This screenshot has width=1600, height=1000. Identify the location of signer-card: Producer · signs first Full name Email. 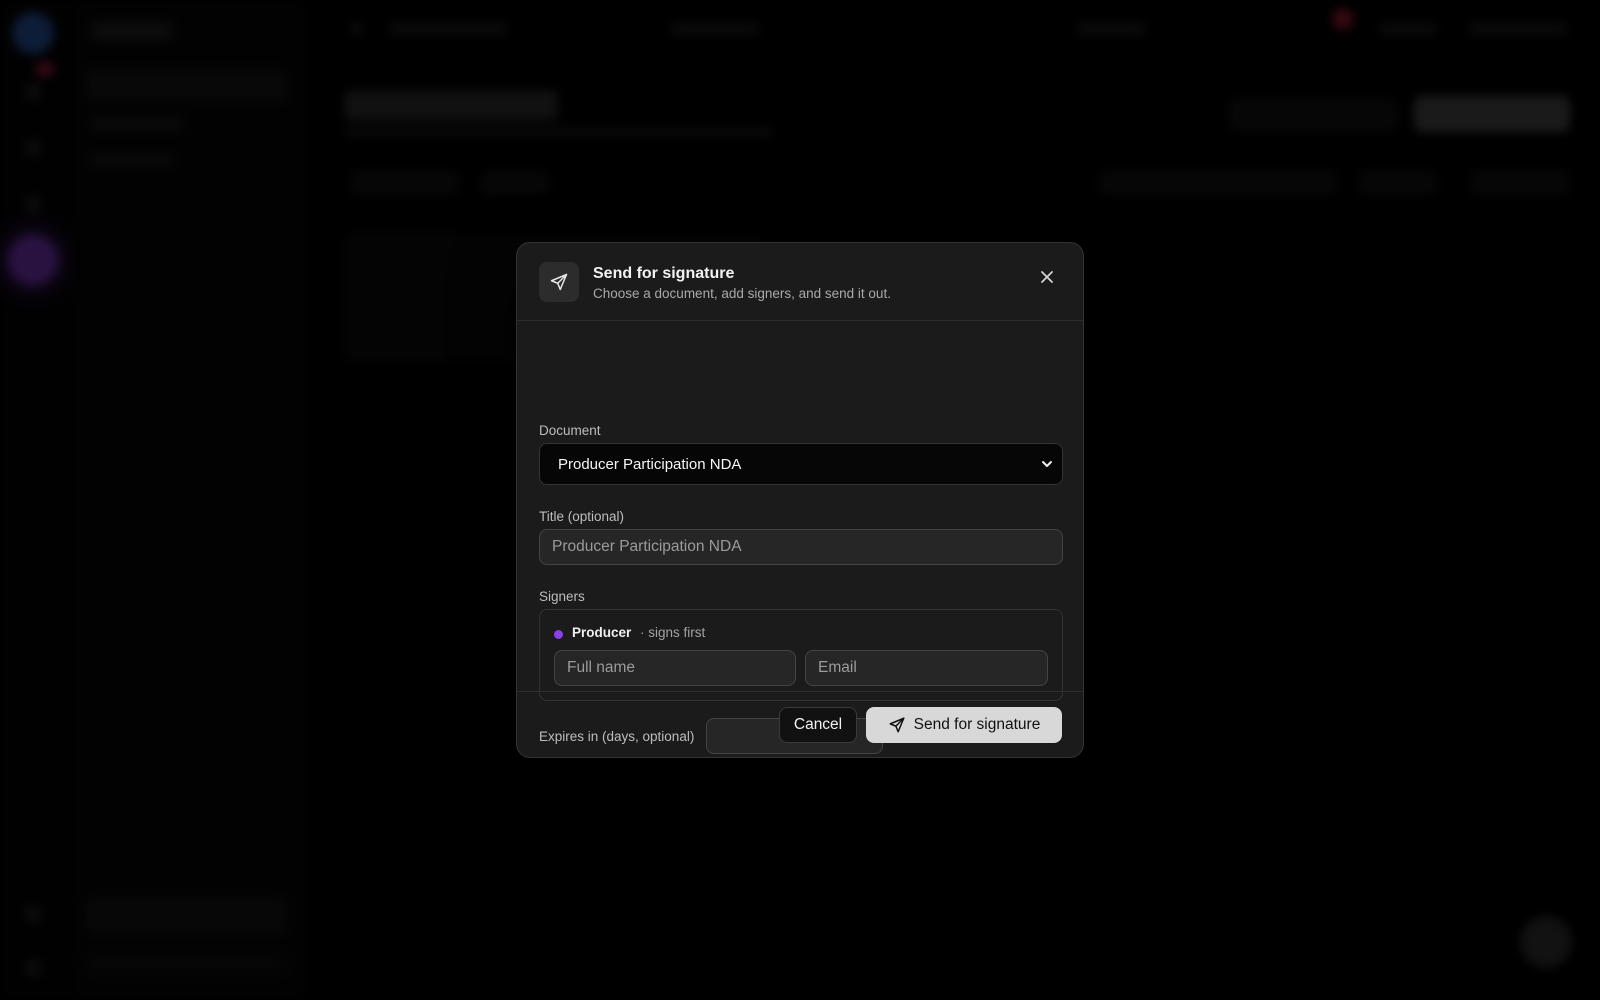
(801, 655).